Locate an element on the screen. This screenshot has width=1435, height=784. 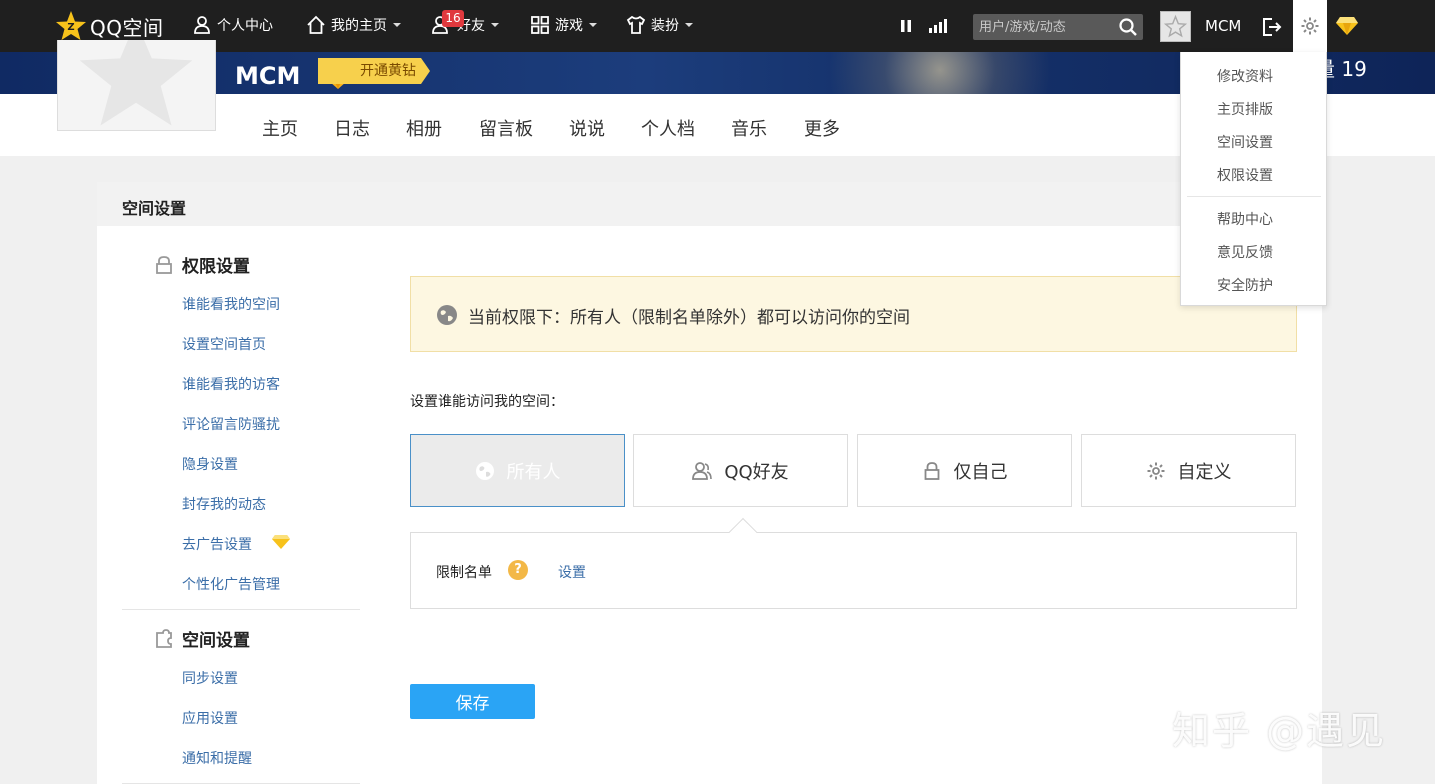
sidebar-item-remove-ads: 去广告设置 is located at coordinates (217, 544).